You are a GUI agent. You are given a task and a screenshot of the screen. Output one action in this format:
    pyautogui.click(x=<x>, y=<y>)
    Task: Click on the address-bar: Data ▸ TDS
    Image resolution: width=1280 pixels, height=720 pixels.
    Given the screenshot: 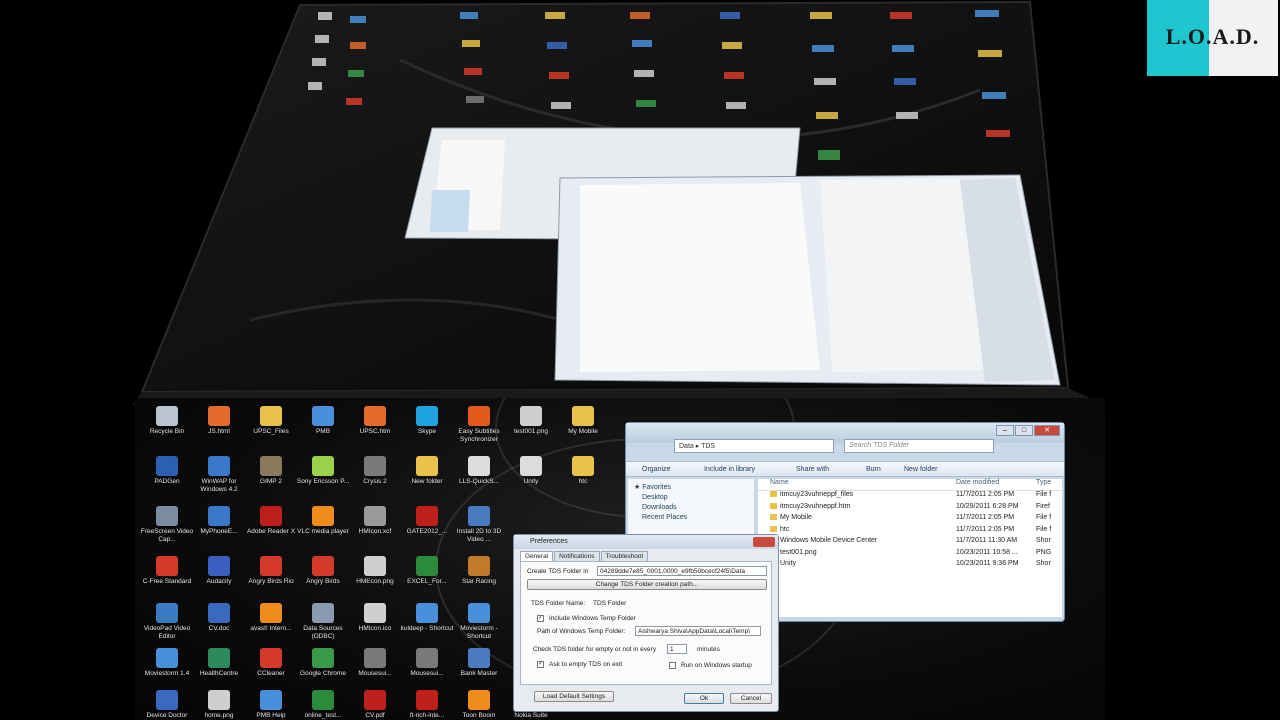 What is the action you would take?
    pyautogui.click(x=754, y=446)
    